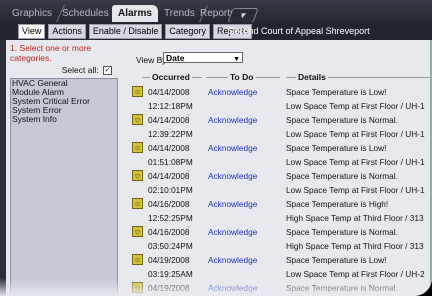 This screenshot has height=296, width=432. What do you see at coordinates (85, 13) in the screenshot?
I see `tab-schedules: Schedules` at bounding box center [85, 13].